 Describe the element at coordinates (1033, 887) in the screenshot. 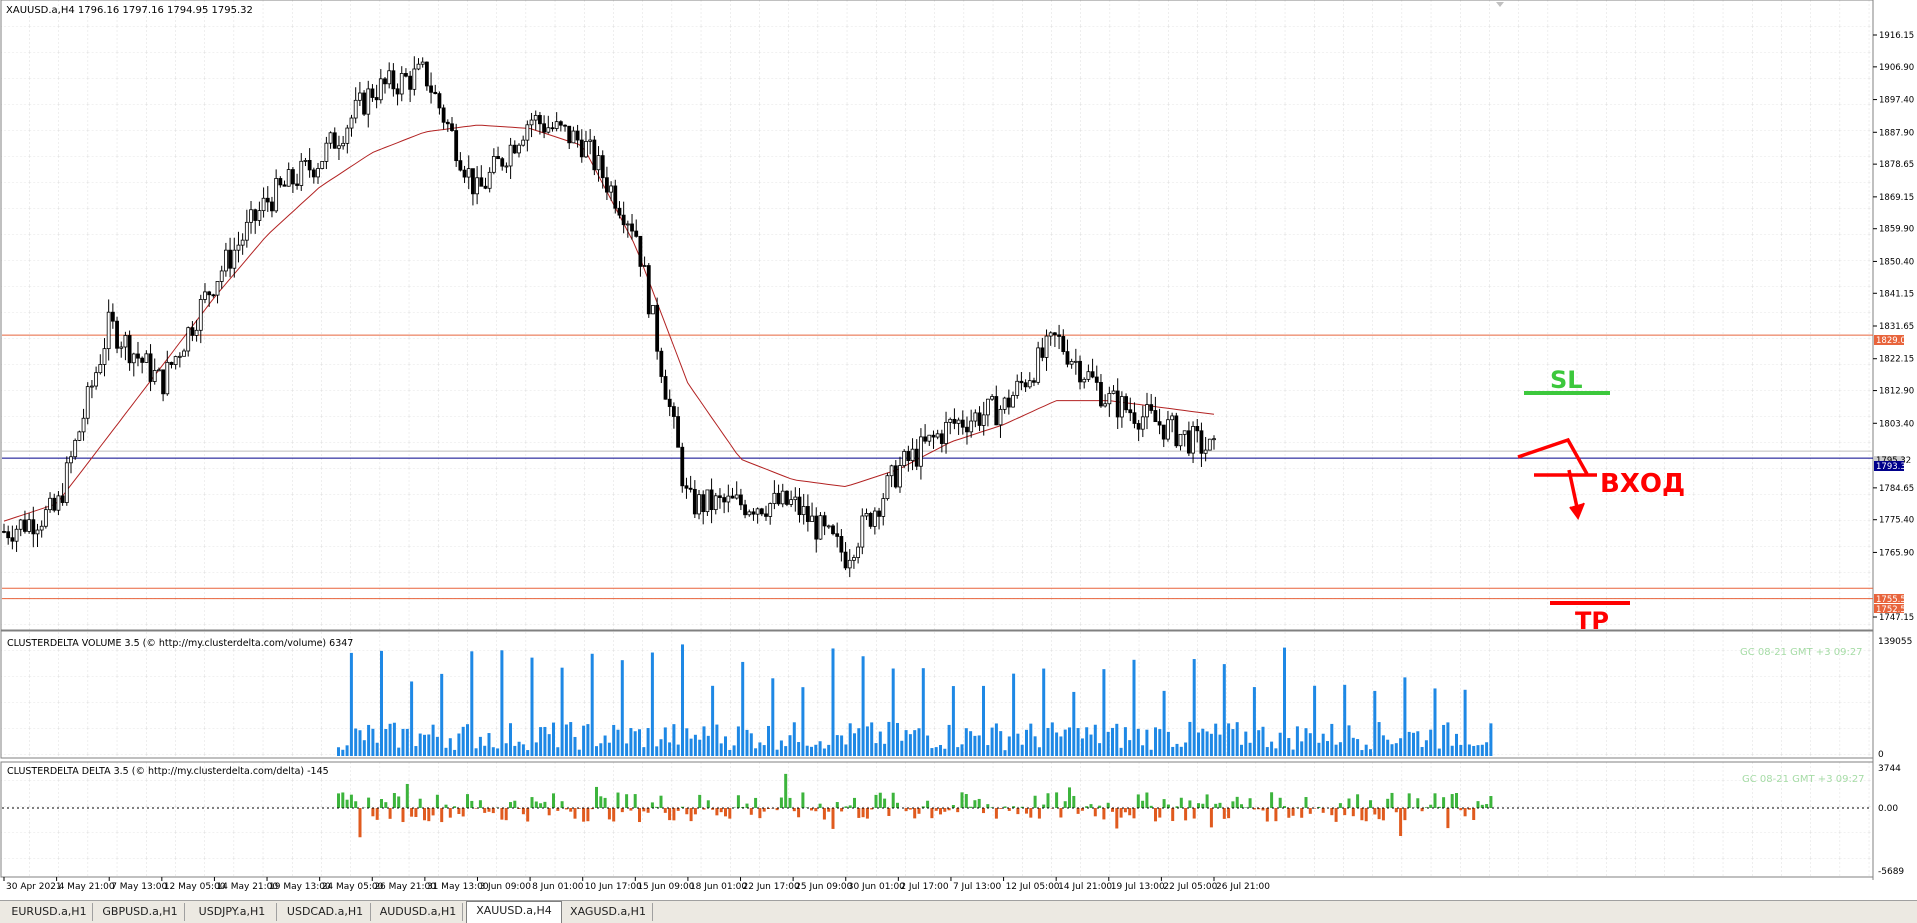

I see `time-tick-label: 12 Jul 05:00` at that location.